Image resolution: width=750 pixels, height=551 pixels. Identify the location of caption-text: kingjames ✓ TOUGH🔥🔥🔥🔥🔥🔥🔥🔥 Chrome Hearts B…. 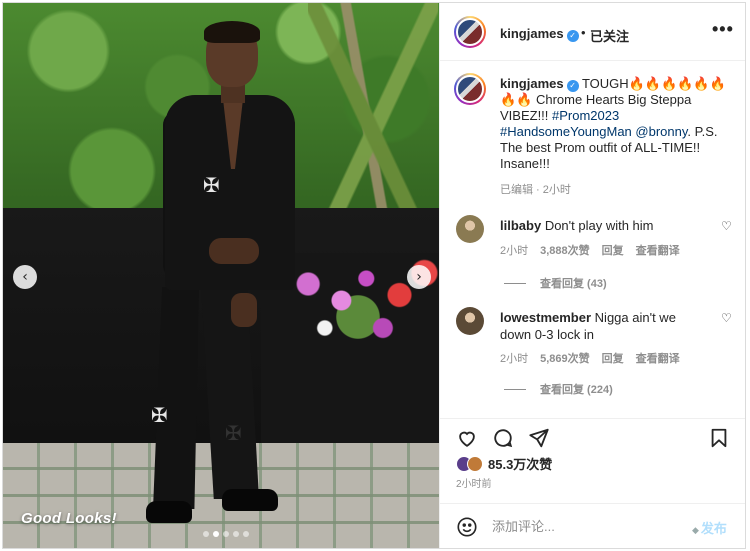
(618, 124).